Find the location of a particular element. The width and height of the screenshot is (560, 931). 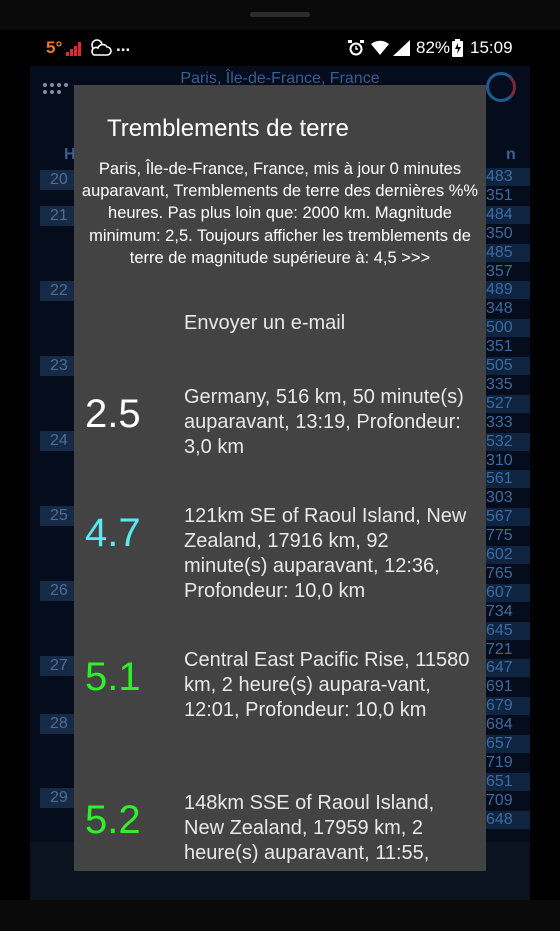

background-value-cell: 775 is located at coordinates (499, 536).